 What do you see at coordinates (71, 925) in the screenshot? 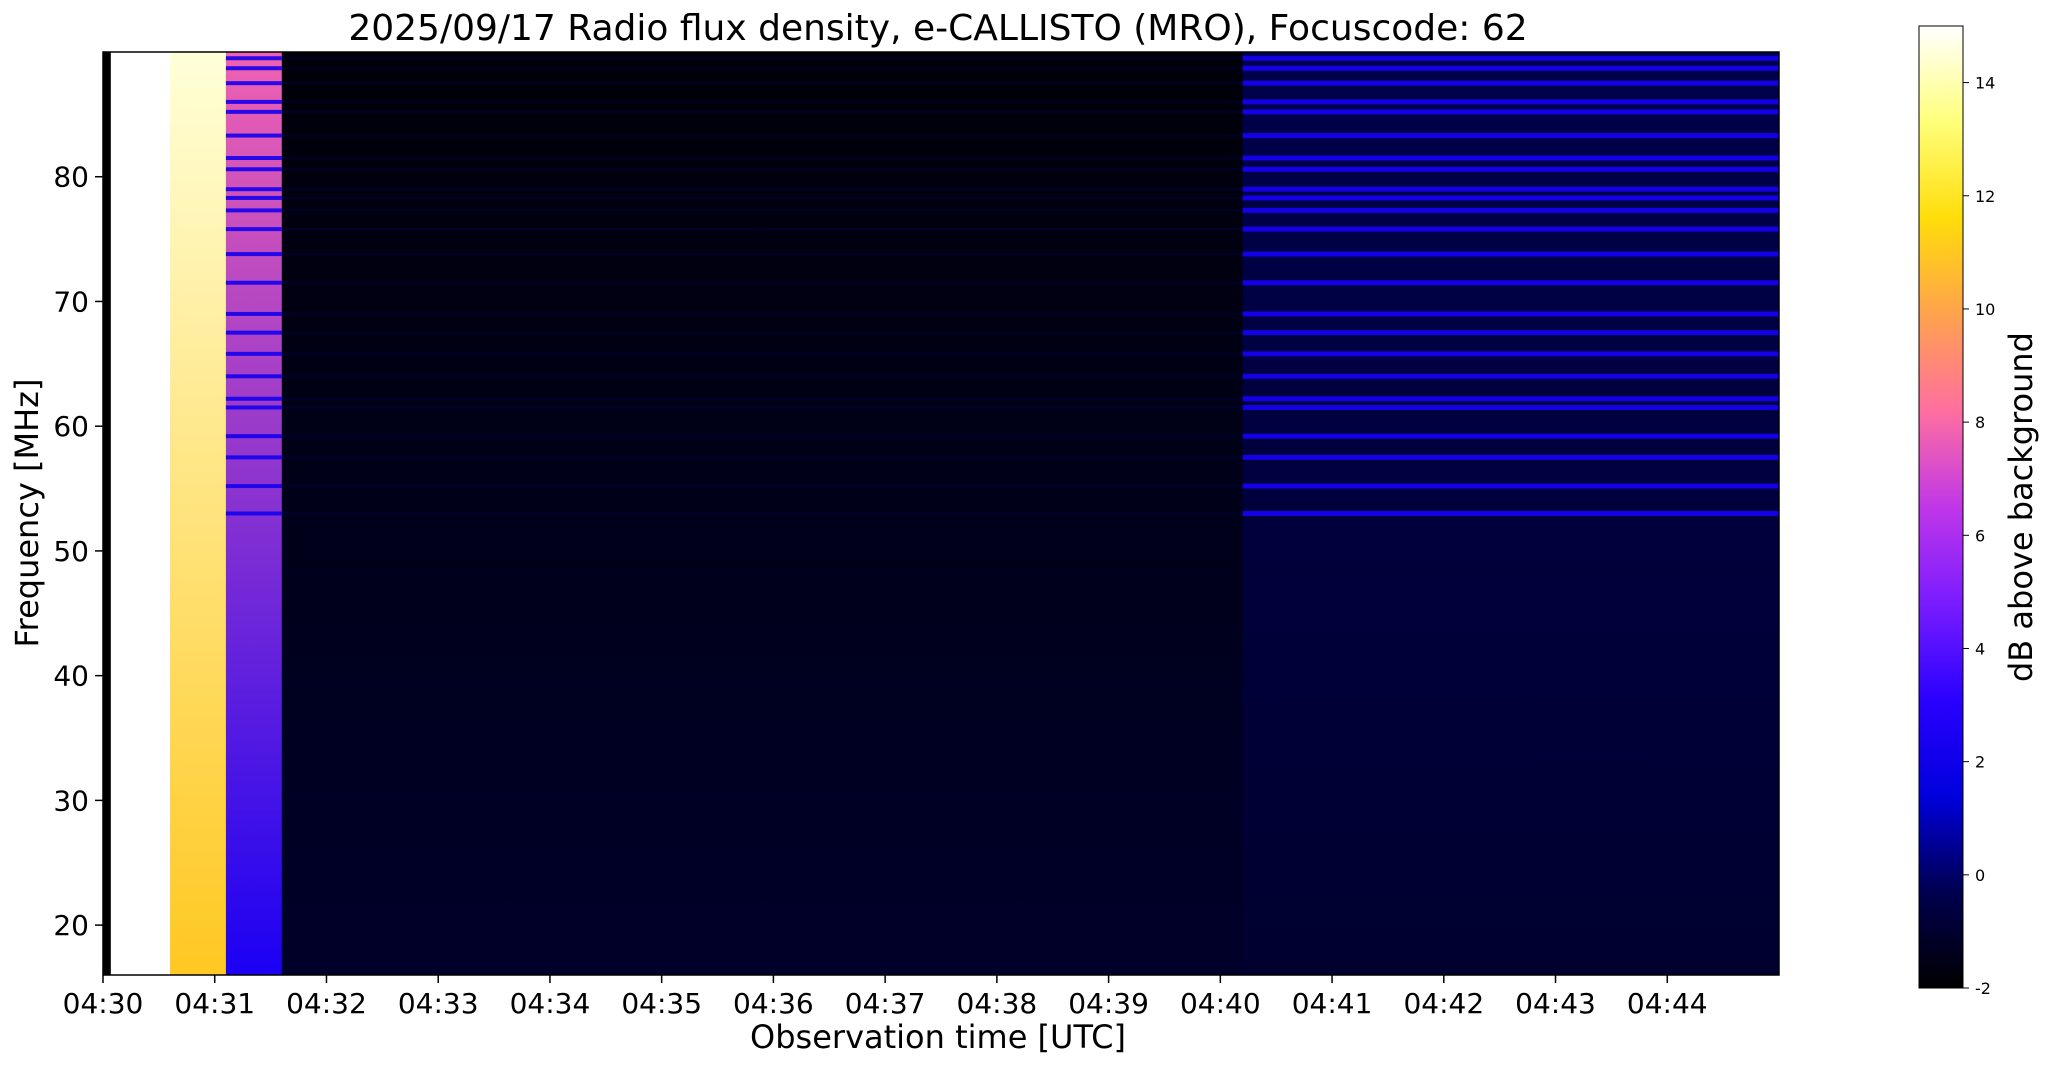
I see `y-tick-label: 20` at bounding box center [71, 925].